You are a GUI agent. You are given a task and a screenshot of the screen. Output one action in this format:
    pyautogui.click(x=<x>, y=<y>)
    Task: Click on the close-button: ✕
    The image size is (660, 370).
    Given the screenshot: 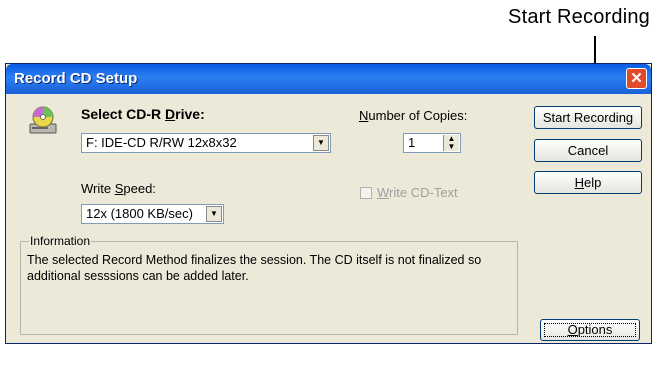 What is the action you would take?
    pyautogui.click(x=636, y=78)
    